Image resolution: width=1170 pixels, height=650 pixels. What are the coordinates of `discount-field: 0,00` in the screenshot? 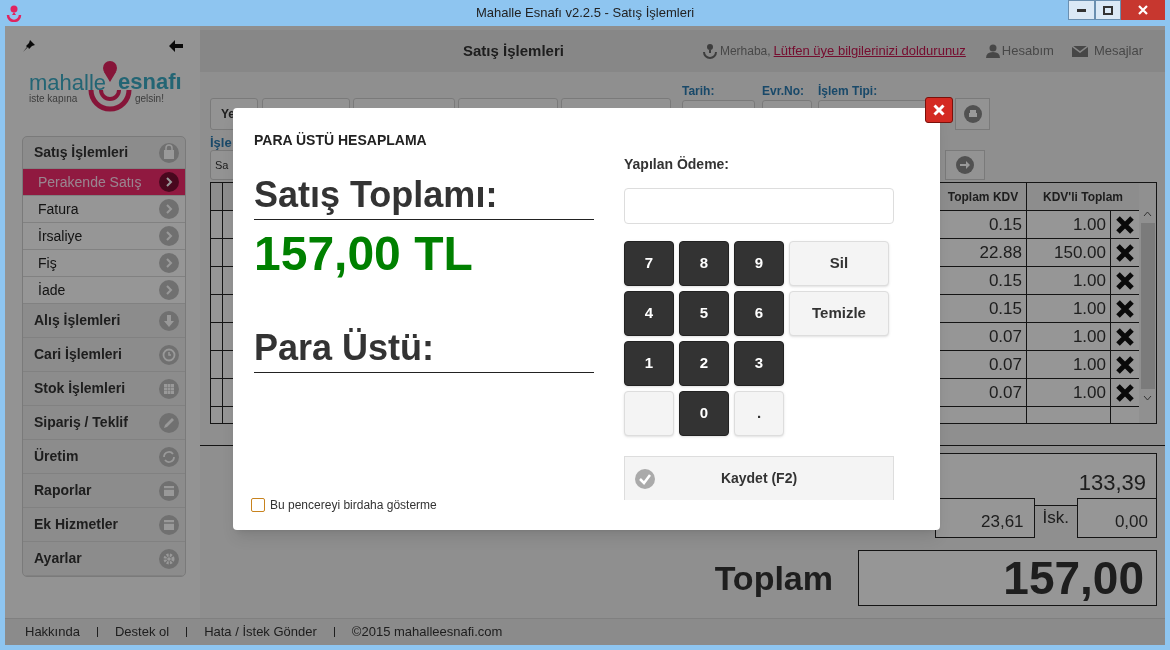 It's located at (1117, 518).